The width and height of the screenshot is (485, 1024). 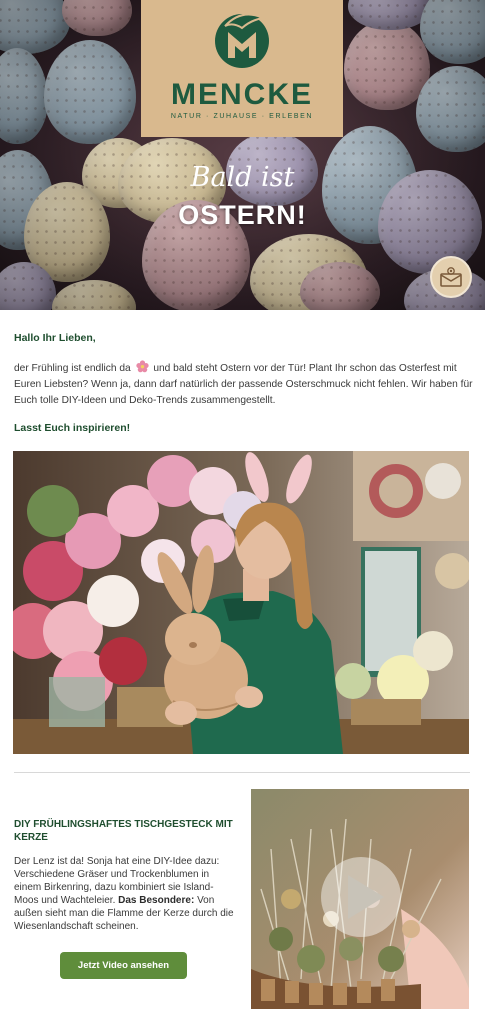 What do you see at coordinates (242, 40) in the screenshot?
I see `mencke-logo-icon` at bounding box center [242, 40].